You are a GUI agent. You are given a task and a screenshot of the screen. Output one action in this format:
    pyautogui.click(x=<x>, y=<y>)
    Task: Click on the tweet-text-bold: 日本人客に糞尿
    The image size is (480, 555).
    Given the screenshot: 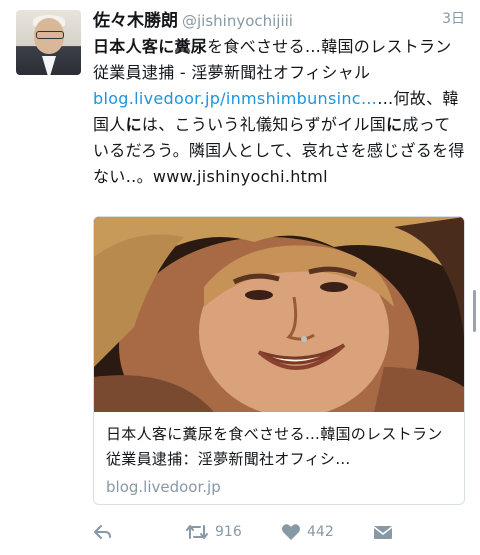 What is the action you would take?
    pyautogui.click(x=150, y=46)
    